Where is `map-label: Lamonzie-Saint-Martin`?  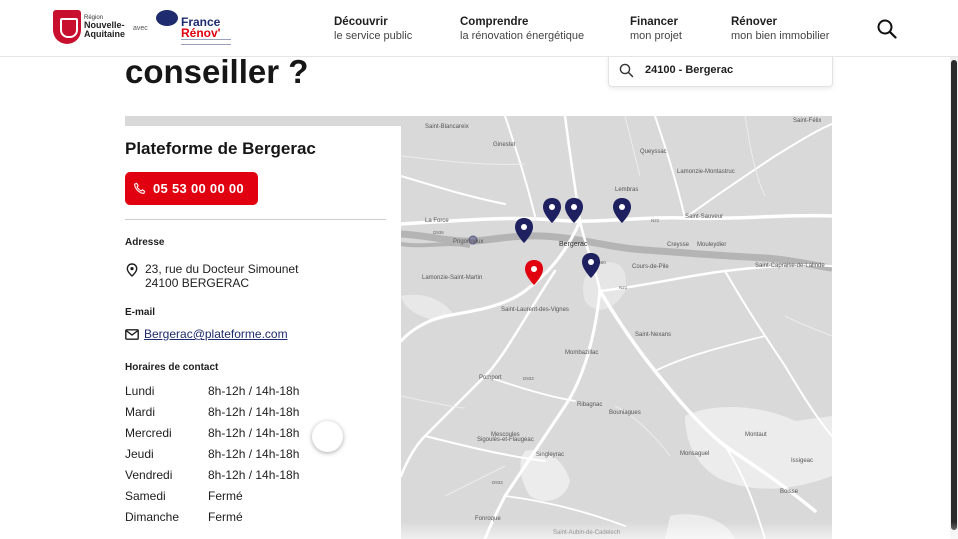
map-label: Lamonzie-Saint-Martin is located at coordinates (452, 278).